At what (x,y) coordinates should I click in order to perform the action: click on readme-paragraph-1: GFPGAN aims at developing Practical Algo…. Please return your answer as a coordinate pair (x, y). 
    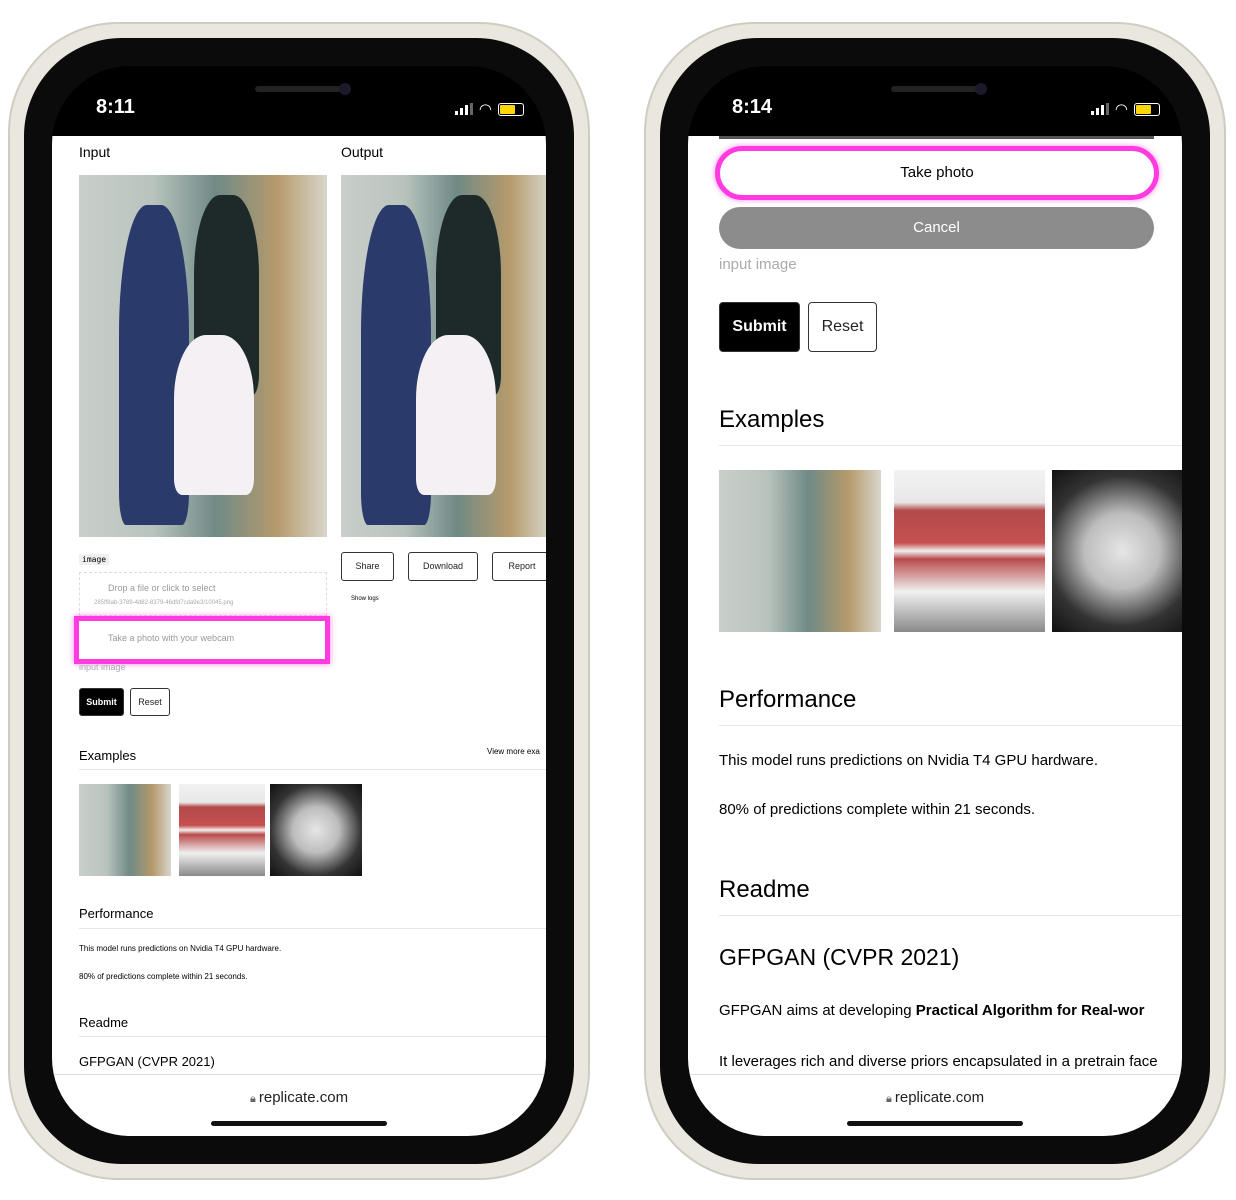
    Looking at the image, I should click on (932, 1010).